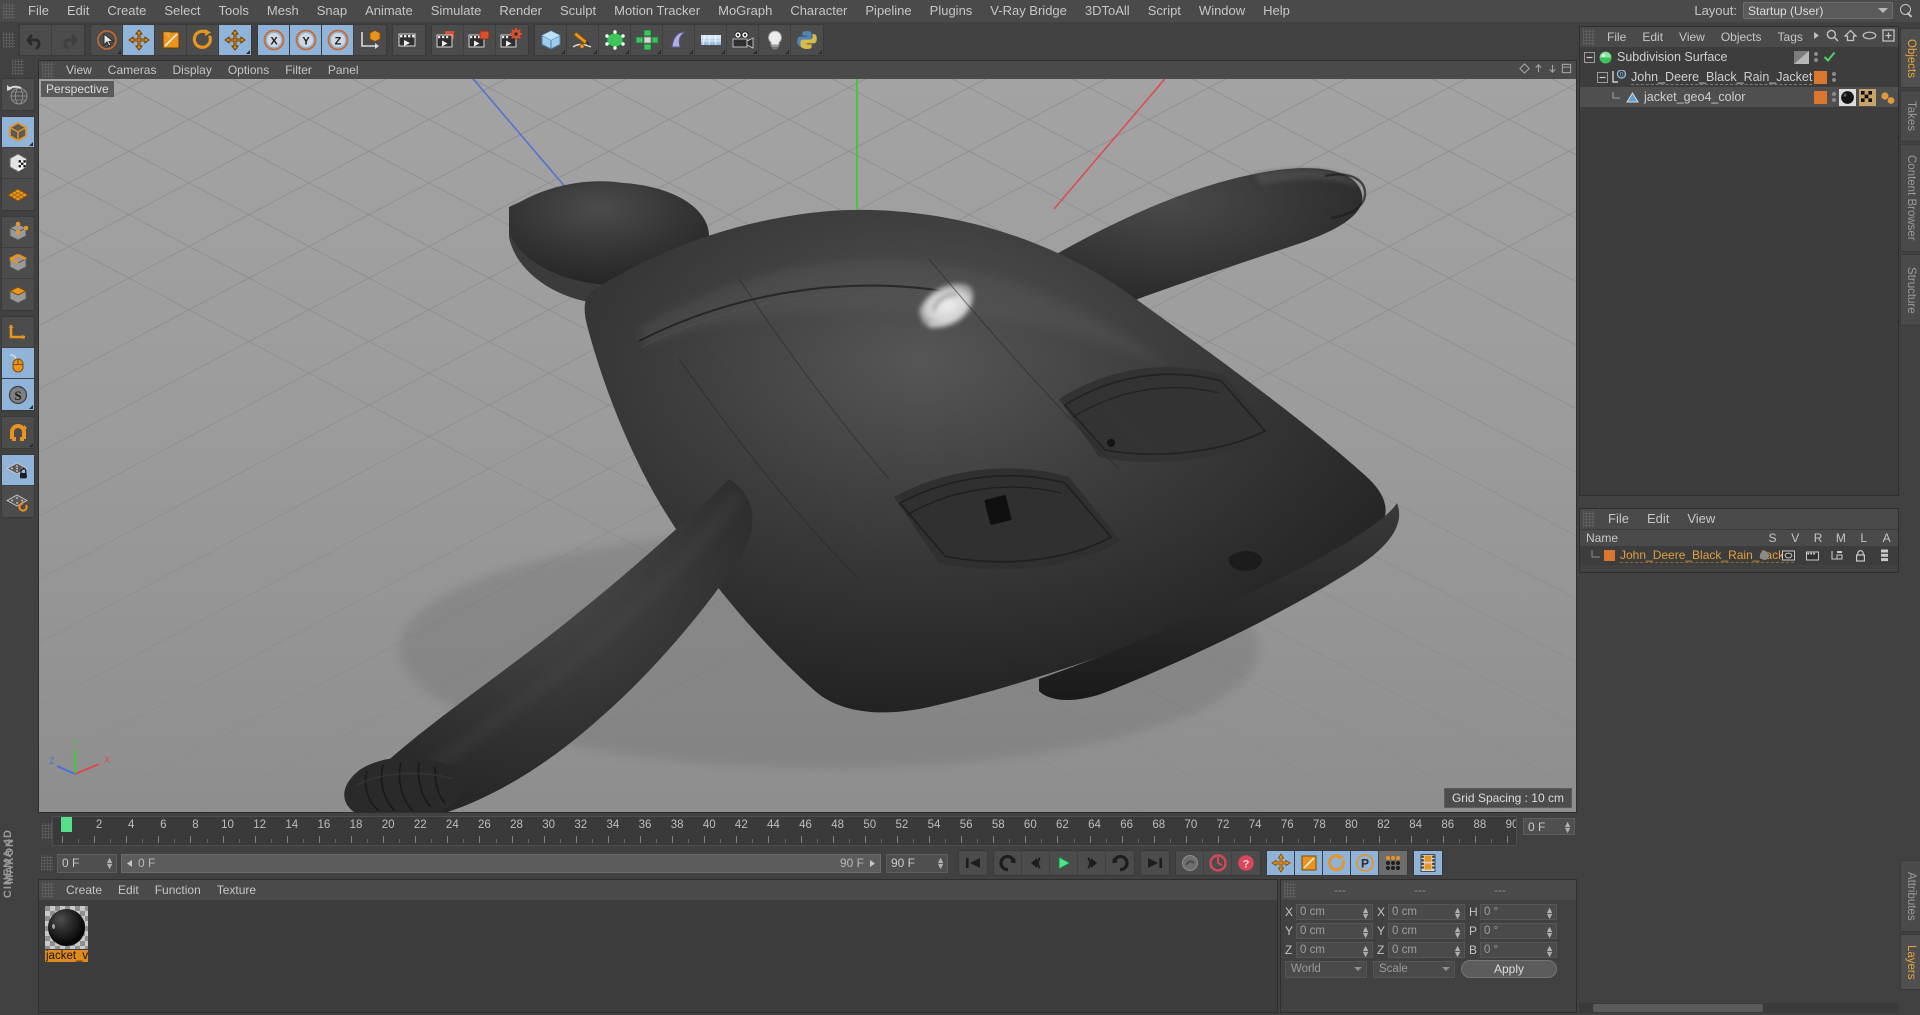 The image size is (1920, 1015). What do you see at coordinates (1739, 555) in the screenshot?
I see `layer-row-john-deere: John_Deere_Black_Rain_Jacket` at bounding box center [1739, 555].